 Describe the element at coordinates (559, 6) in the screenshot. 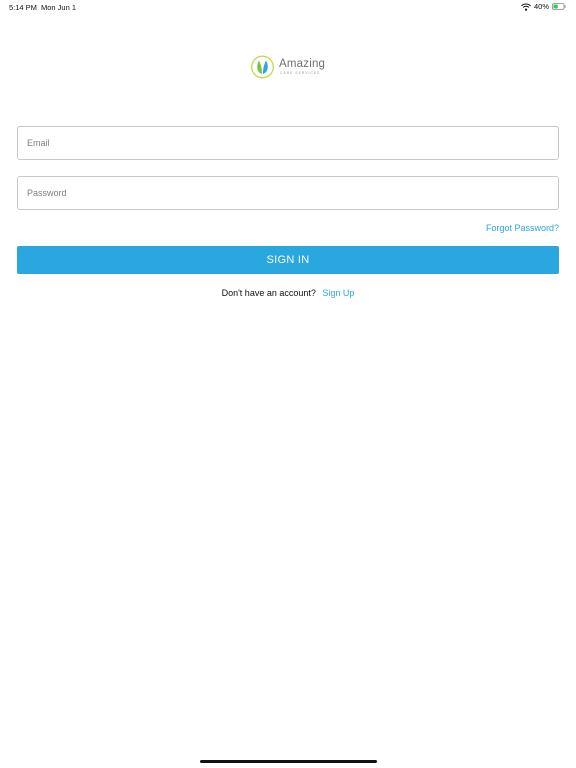

I see `battery-icon` at that location.